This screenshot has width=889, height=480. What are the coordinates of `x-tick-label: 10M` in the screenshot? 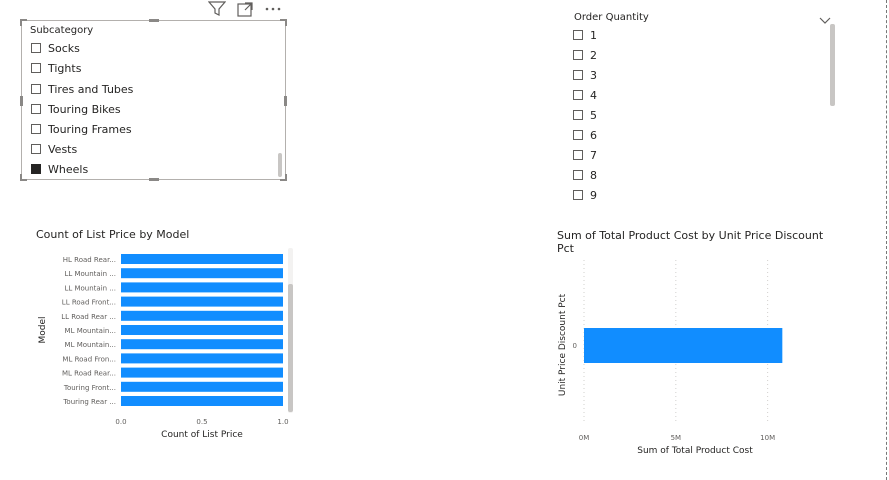 It's located at (767, 438).